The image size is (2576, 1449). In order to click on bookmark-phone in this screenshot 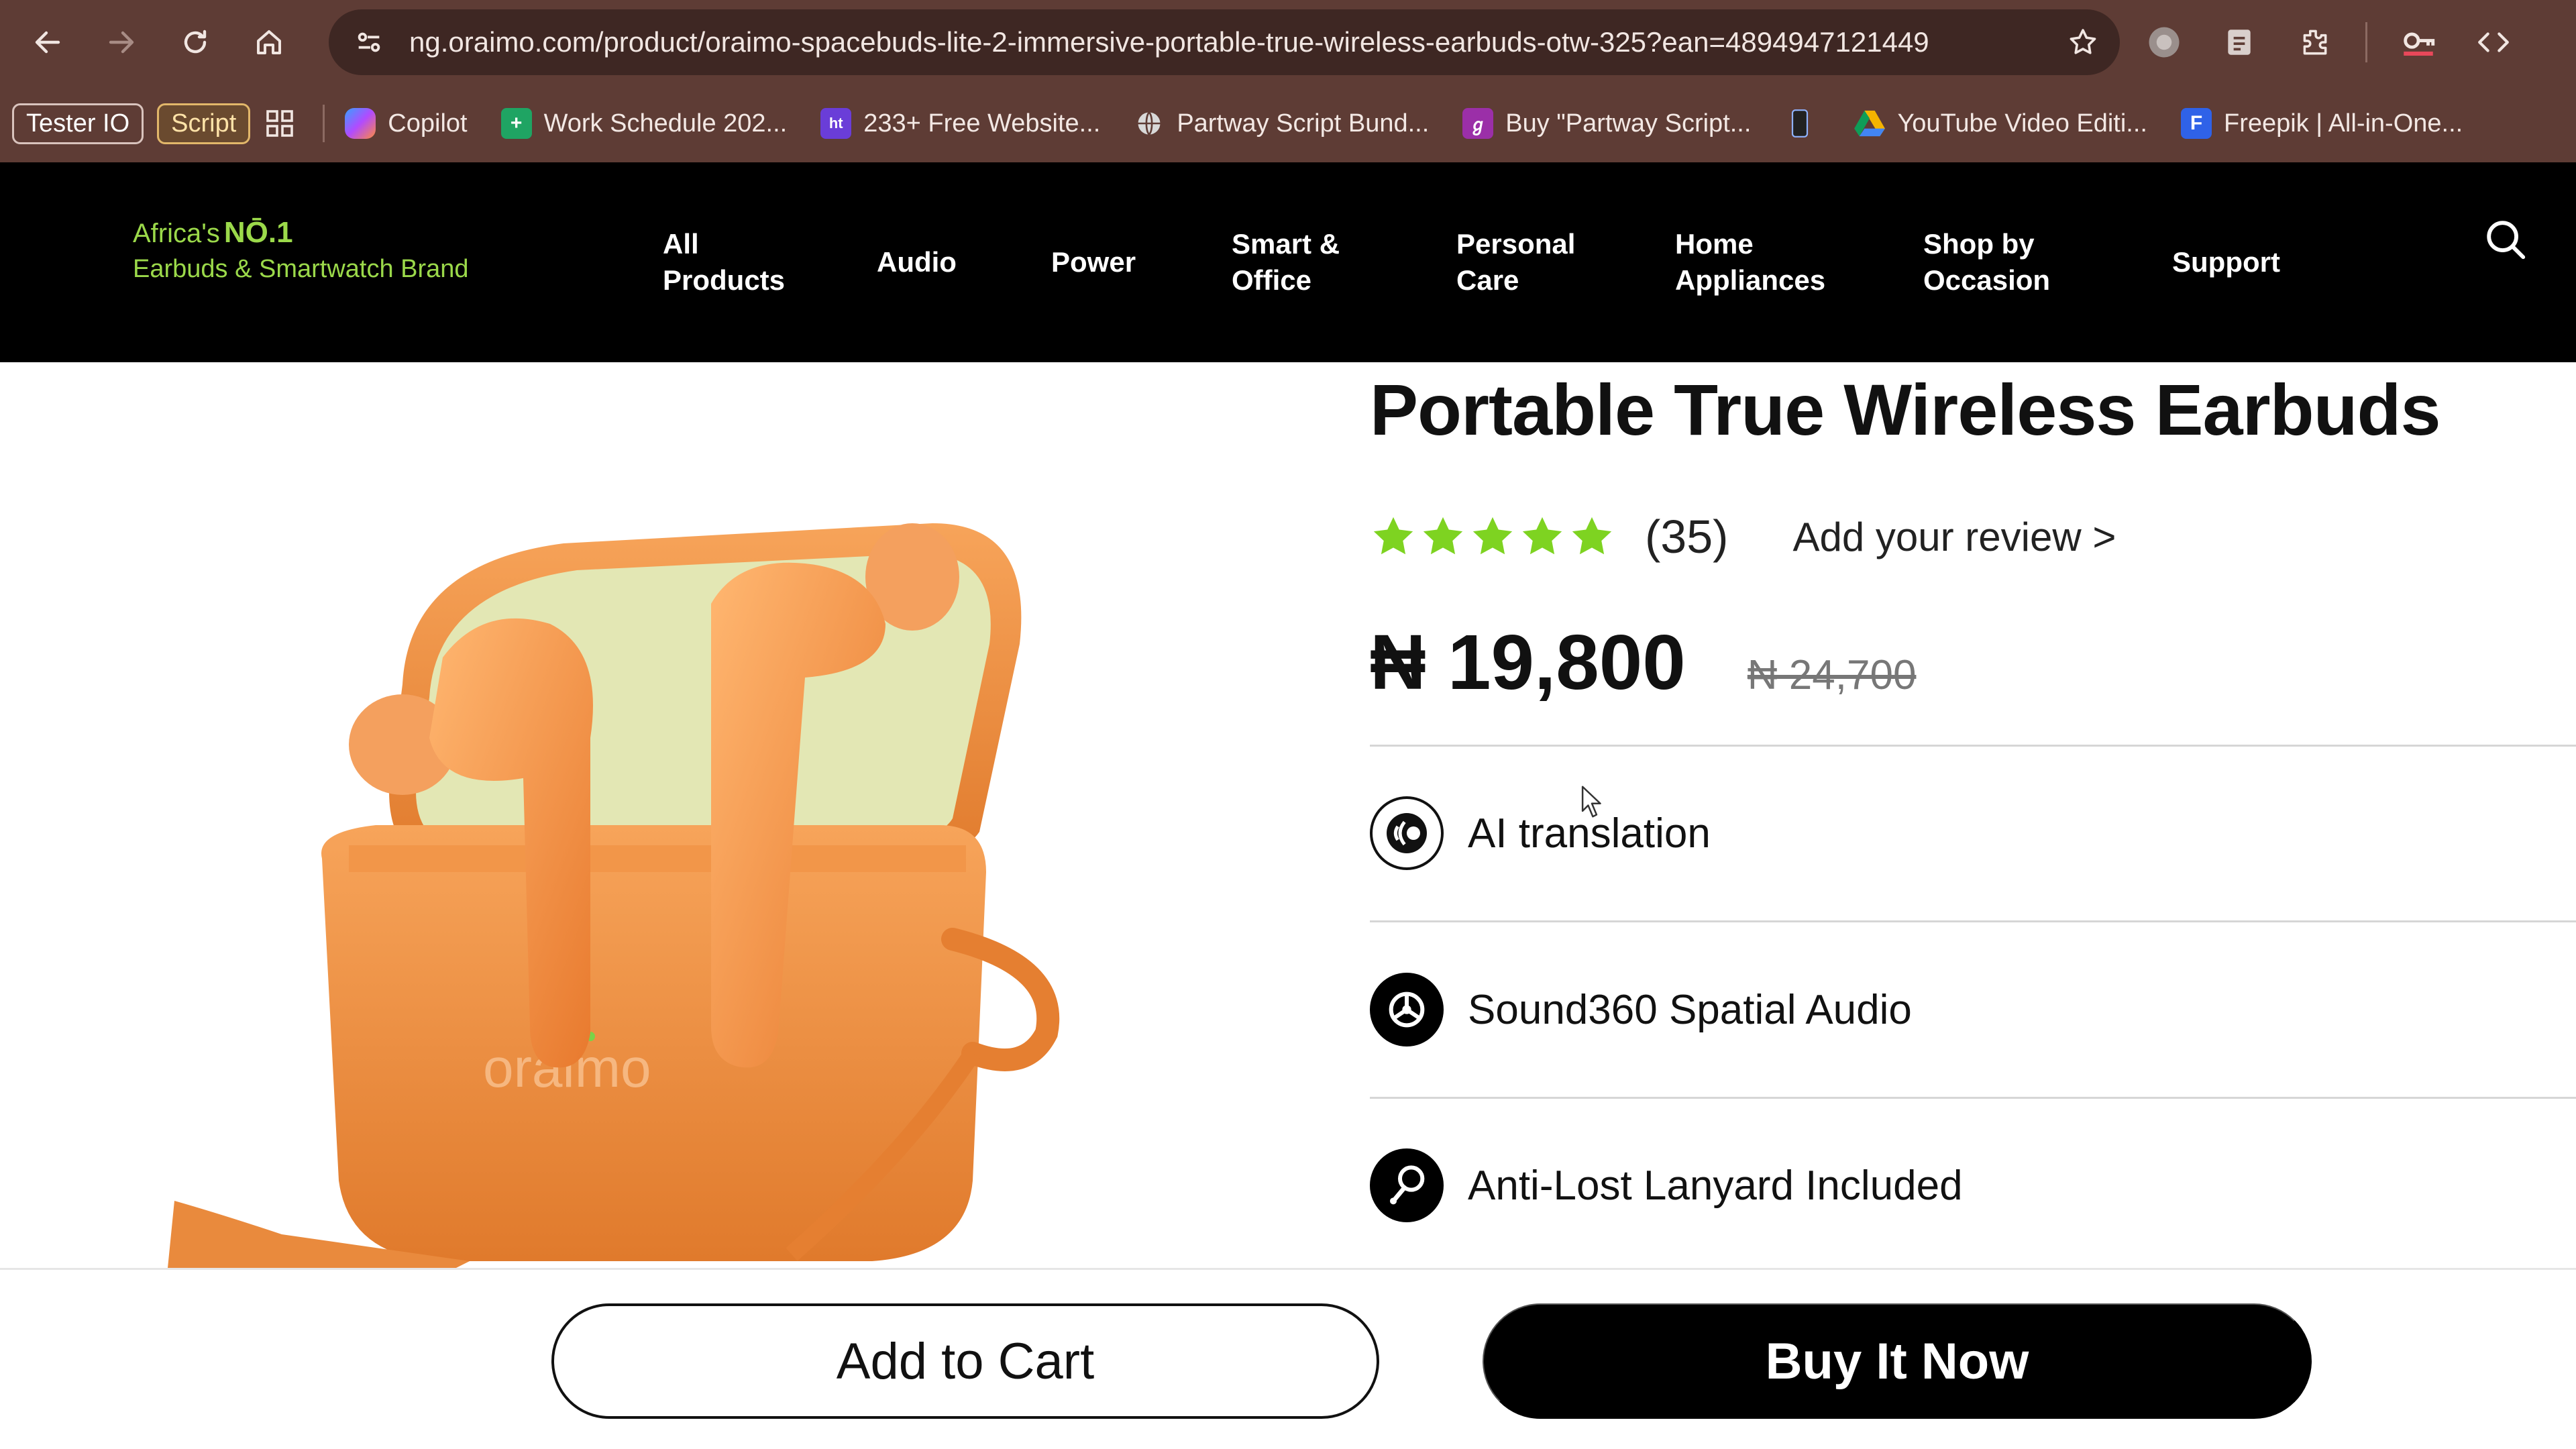, I will do `click(1805, 123)`.